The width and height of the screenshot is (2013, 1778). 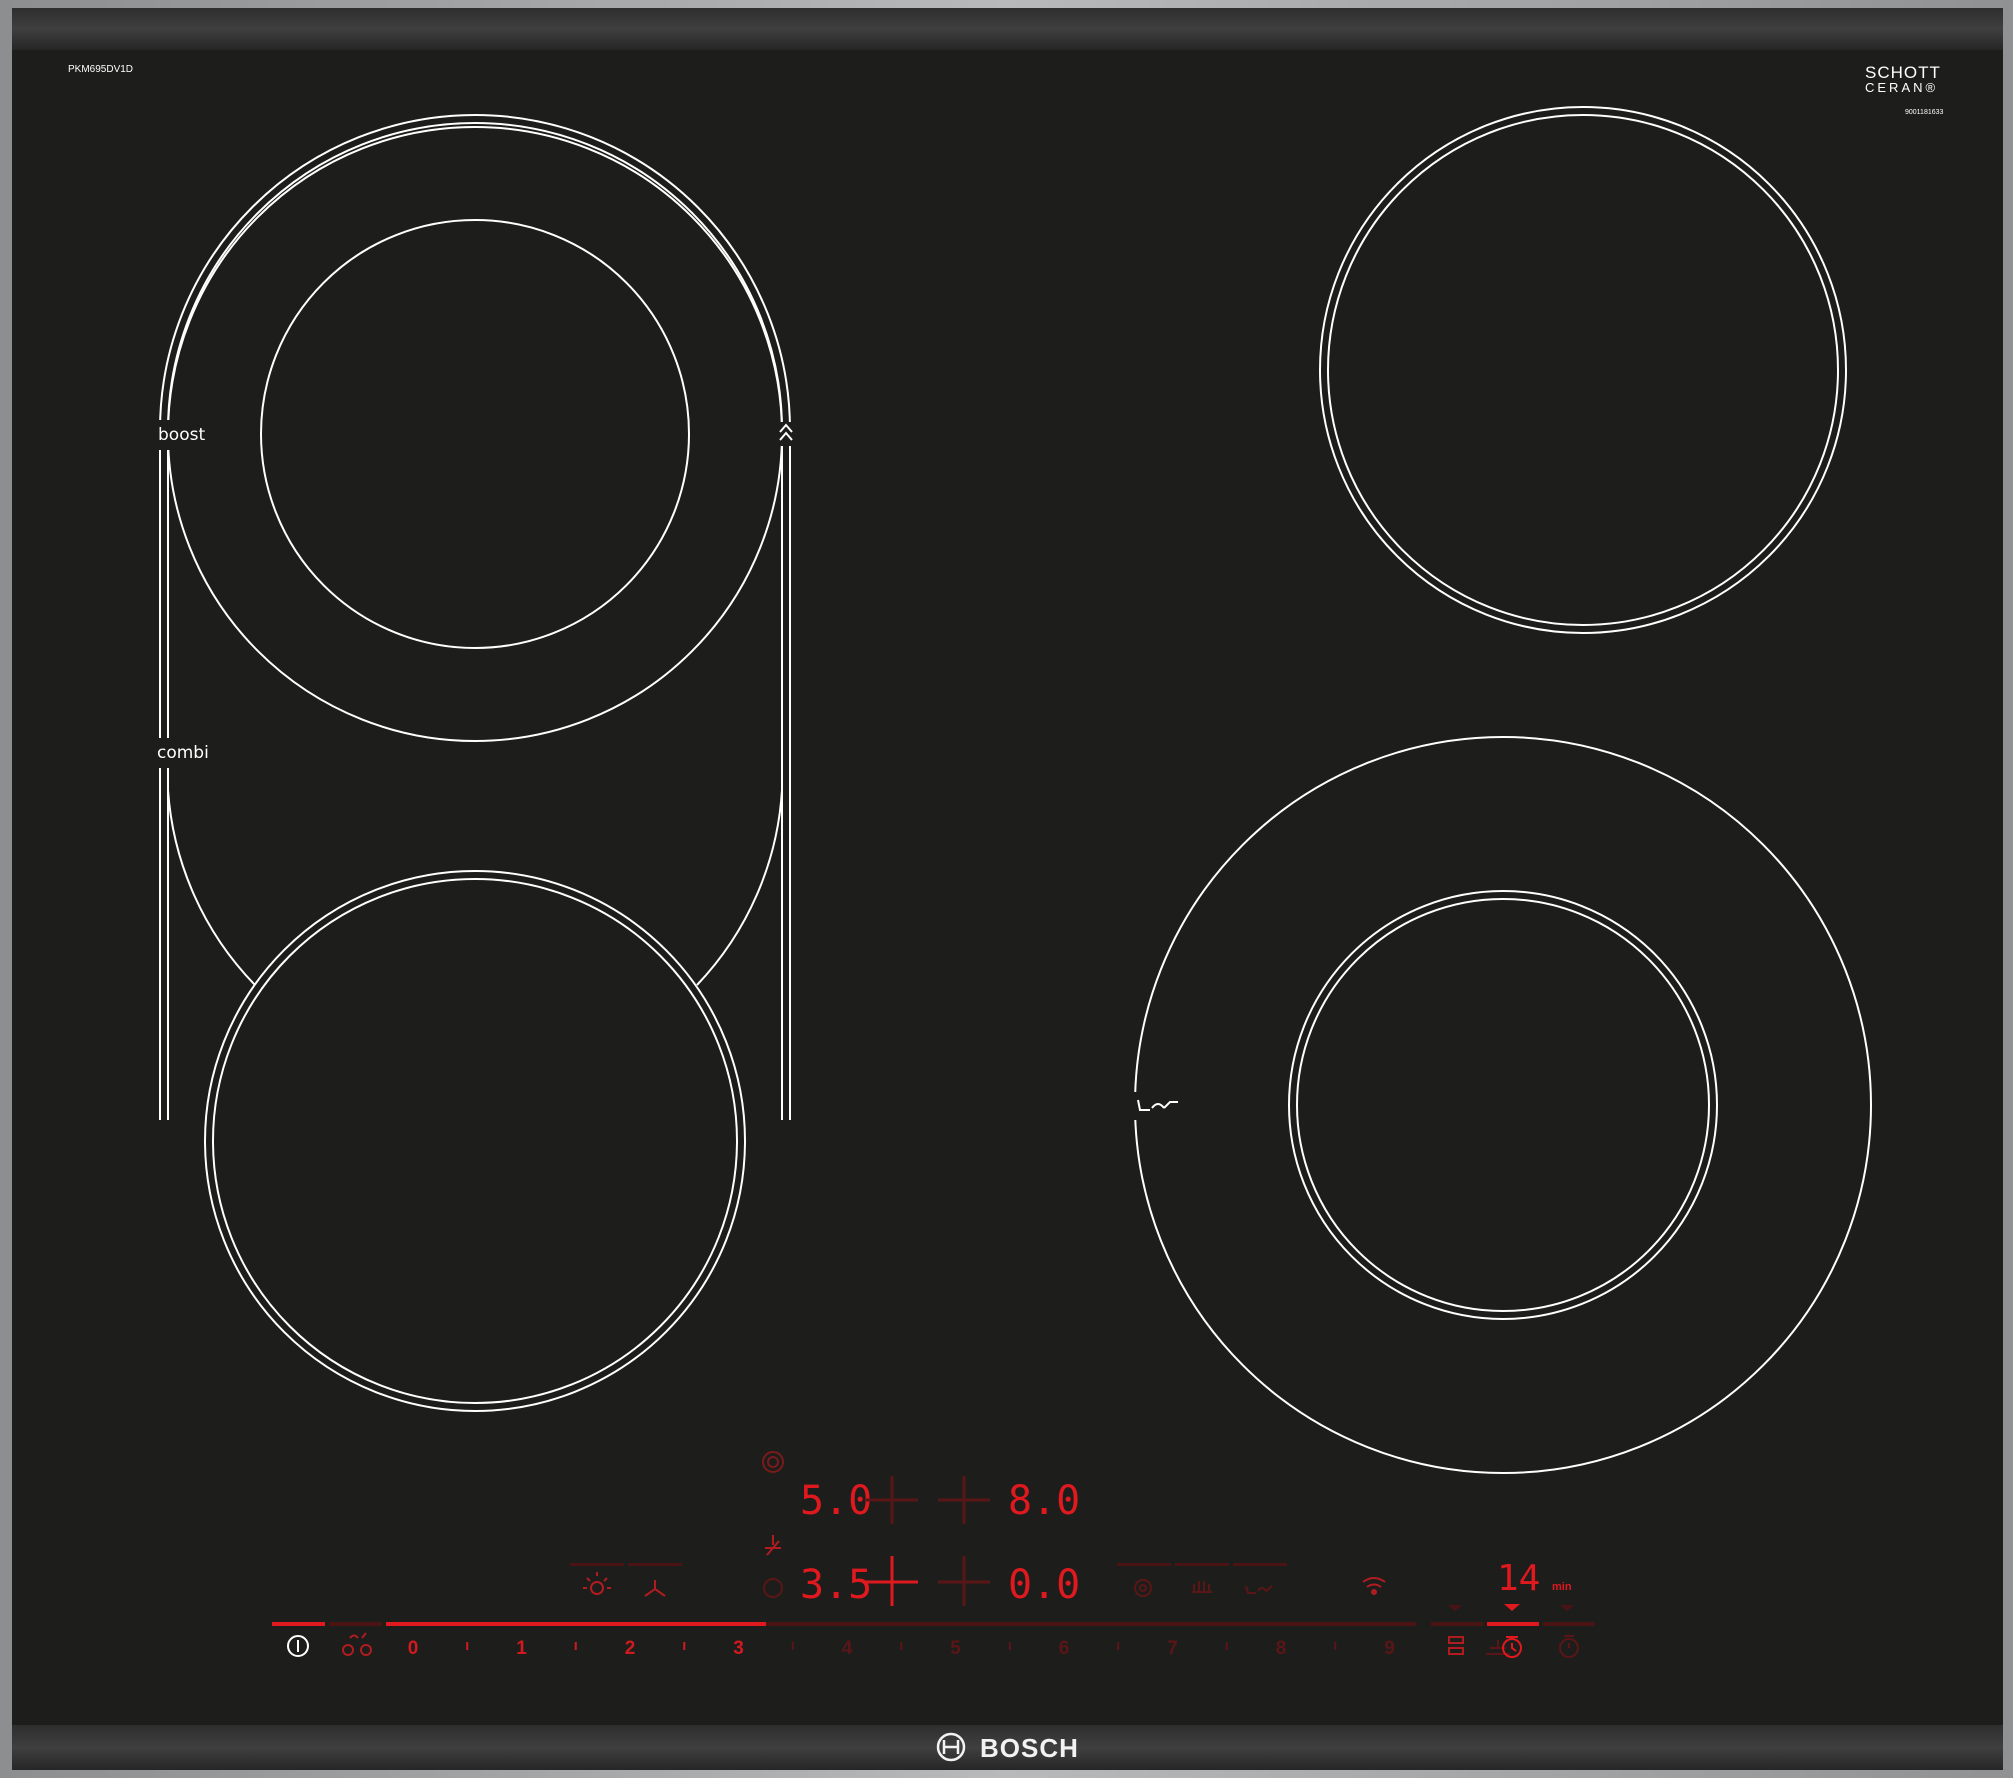 I want to click on cooking-sensor-indicator, so click(x=1260, y=1564).